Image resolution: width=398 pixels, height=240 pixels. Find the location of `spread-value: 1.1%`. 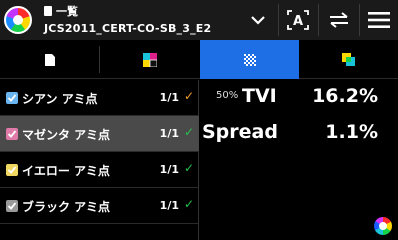

spread-value: 1.1% is located at coordinates (351, 132).